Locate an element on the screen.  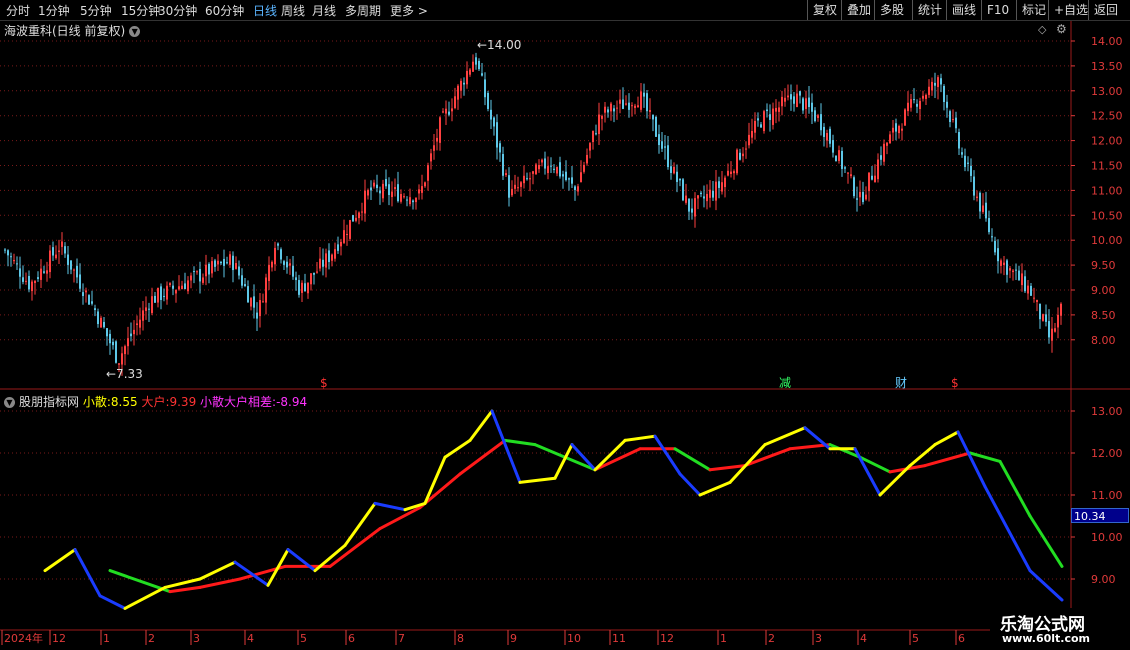
date-label: 7 is located at coordinates (401, 638).